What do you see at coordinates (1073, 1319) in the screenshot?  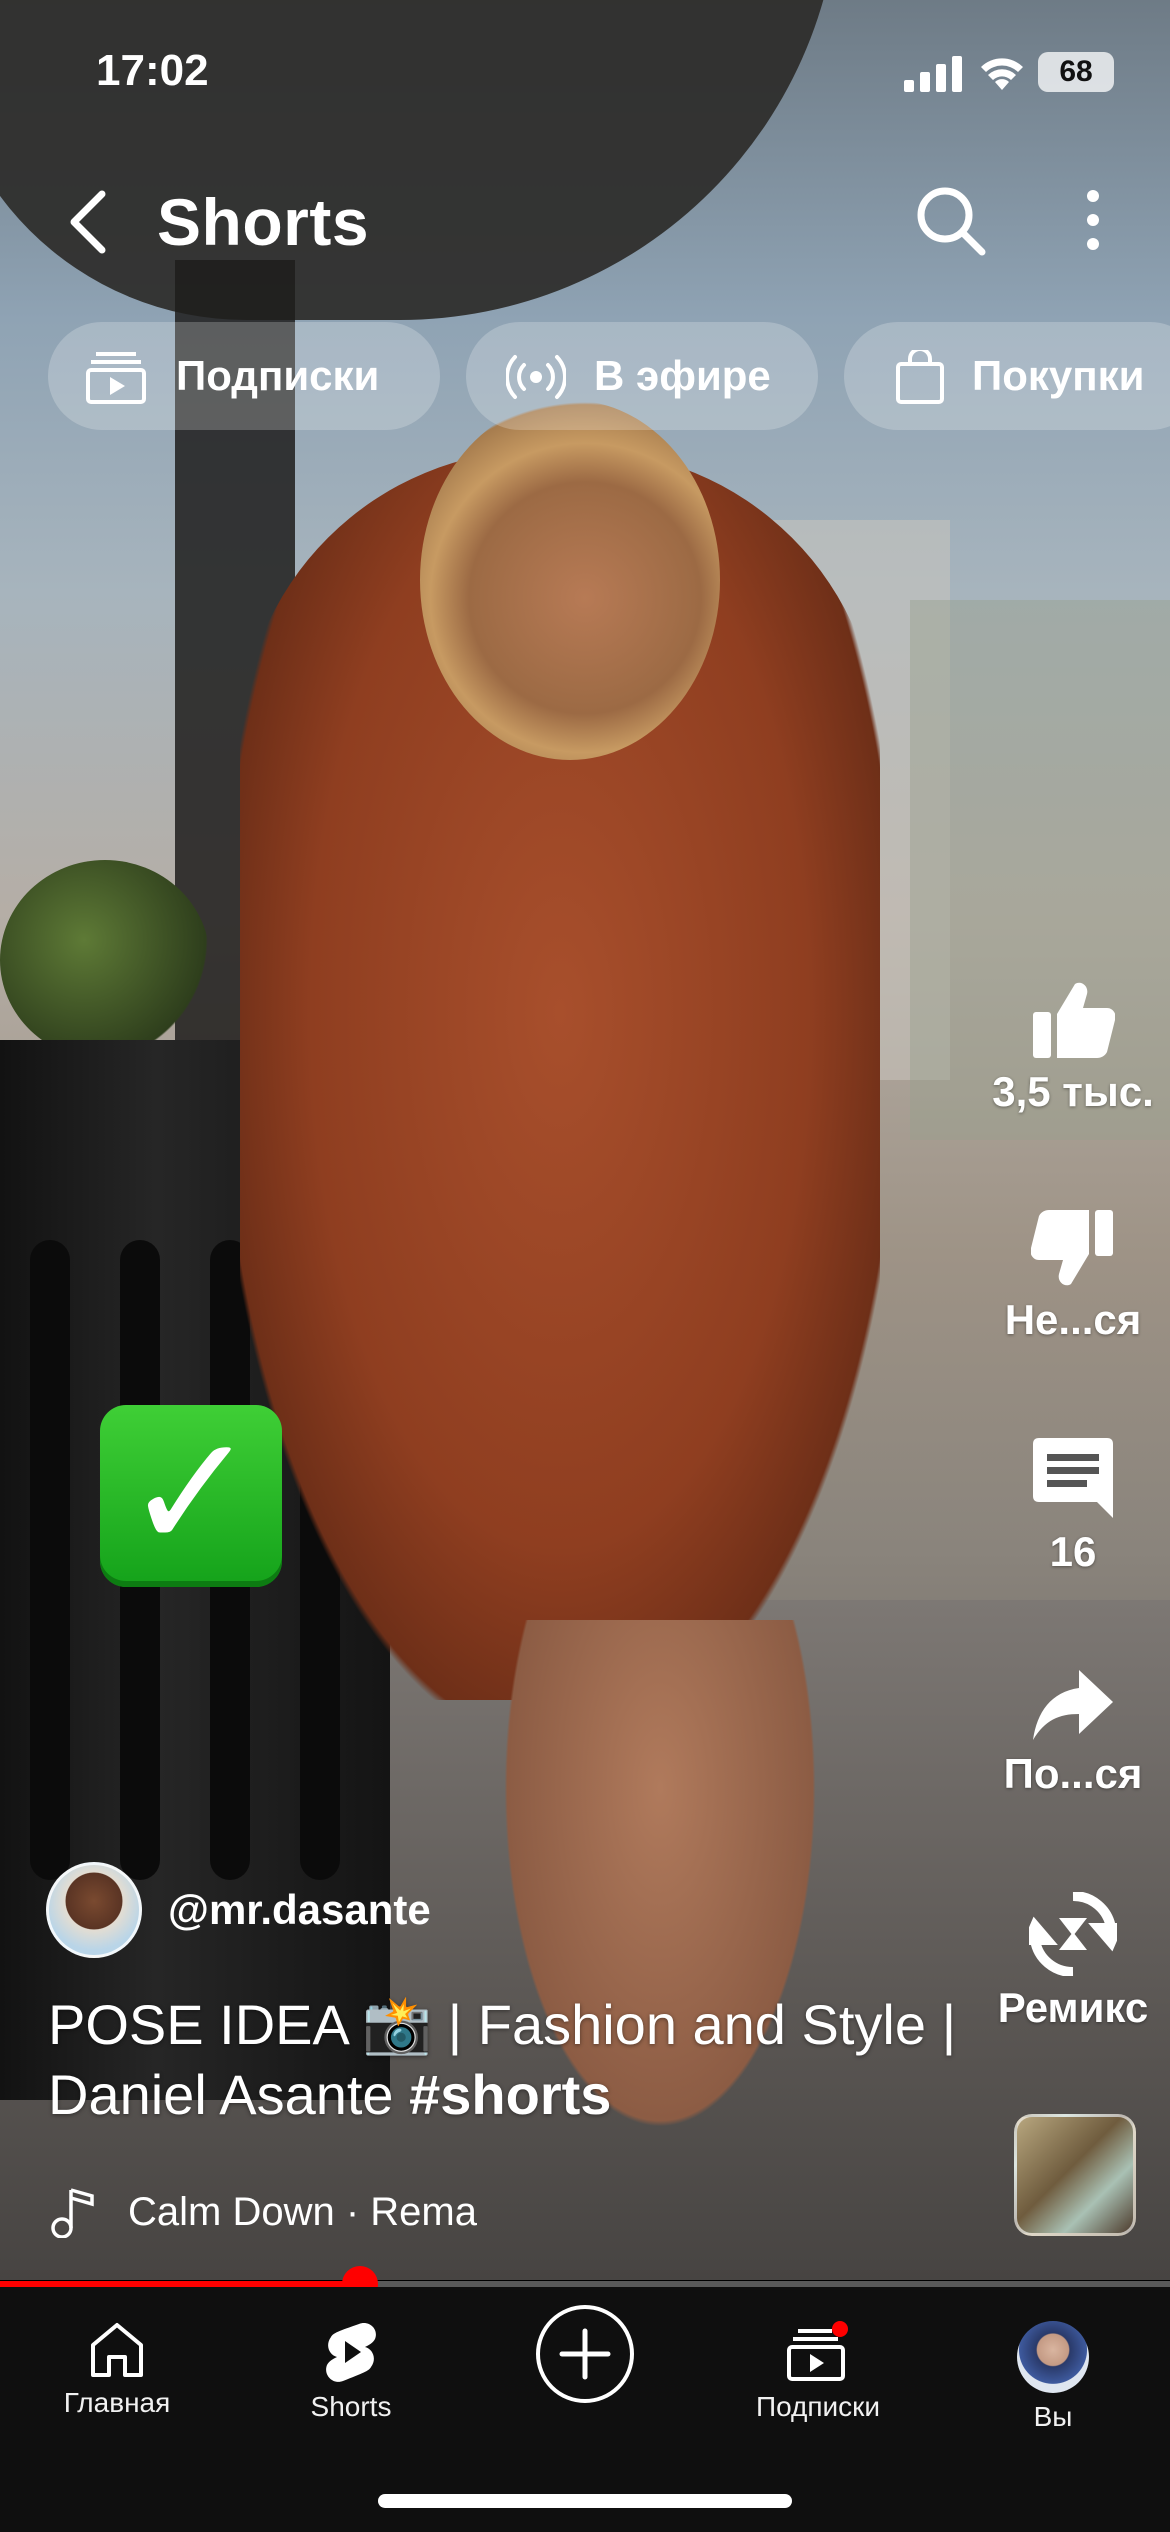 I see `dislike-label: Не...ся` at bounding box center [1073, 1319].